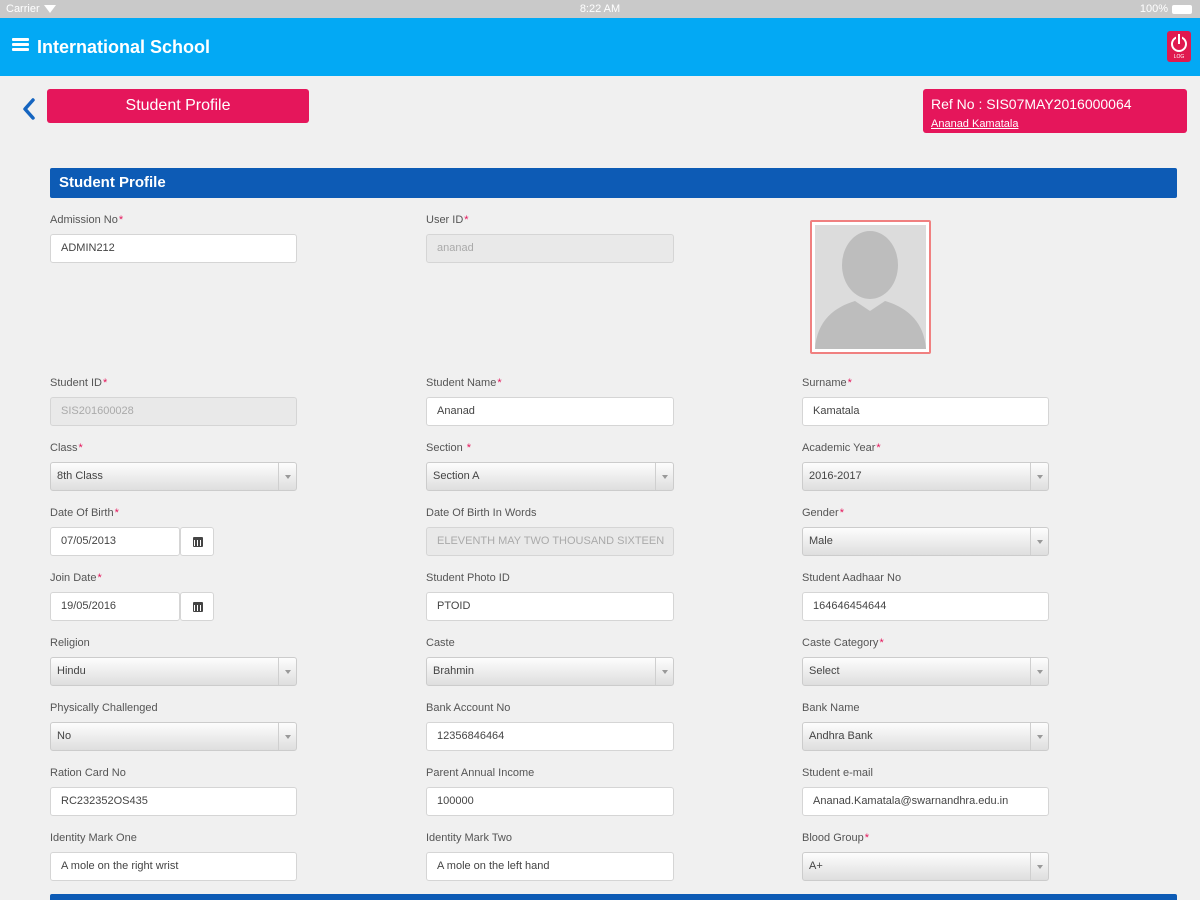 This screenshot has height=900, width=1200. What do you see at coordinates (925, 411) in the screenshot?
I see `surname-input: Kamatala` at bounding box center [925, 411].